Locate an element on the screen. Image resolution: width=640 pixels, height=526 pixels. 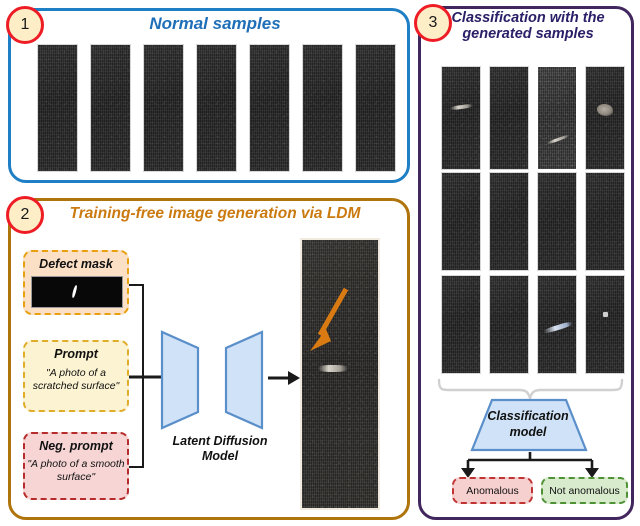
outcome-anomalous-box: Anomalous is located at coordinates (492, 490).